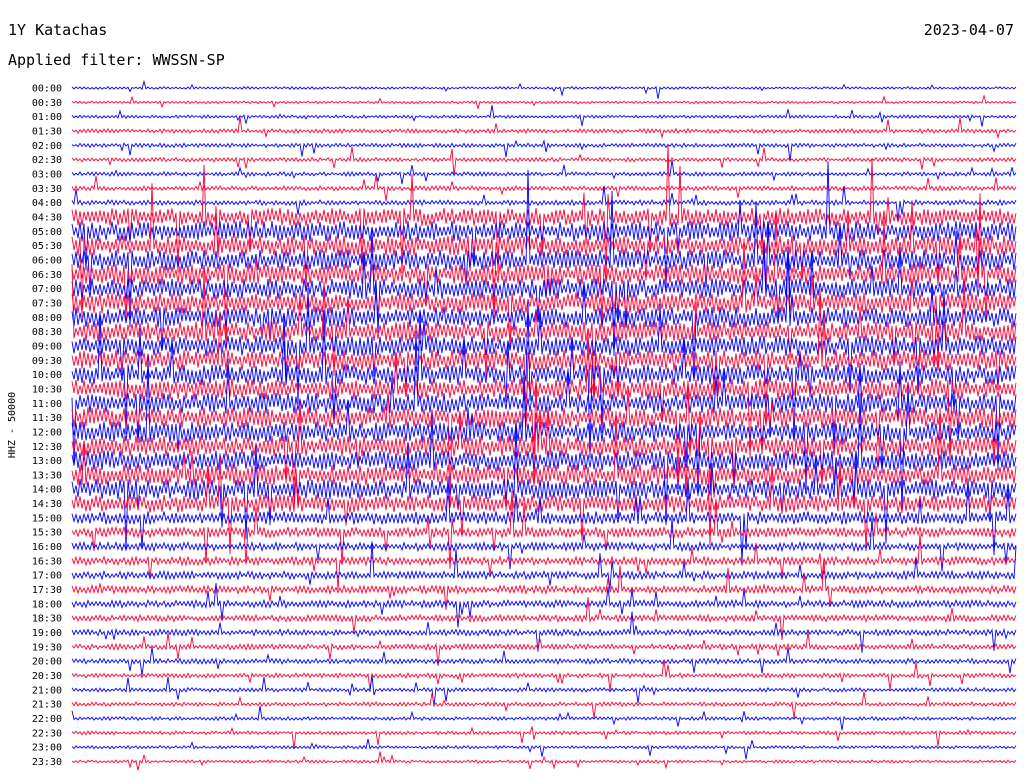 The height and width of the screenshot is (780, 1024). What do you see at coordinates (47, 332) in the screenshot?
I see `time-tick-label: 08:30` at bounding box center [47, 332].